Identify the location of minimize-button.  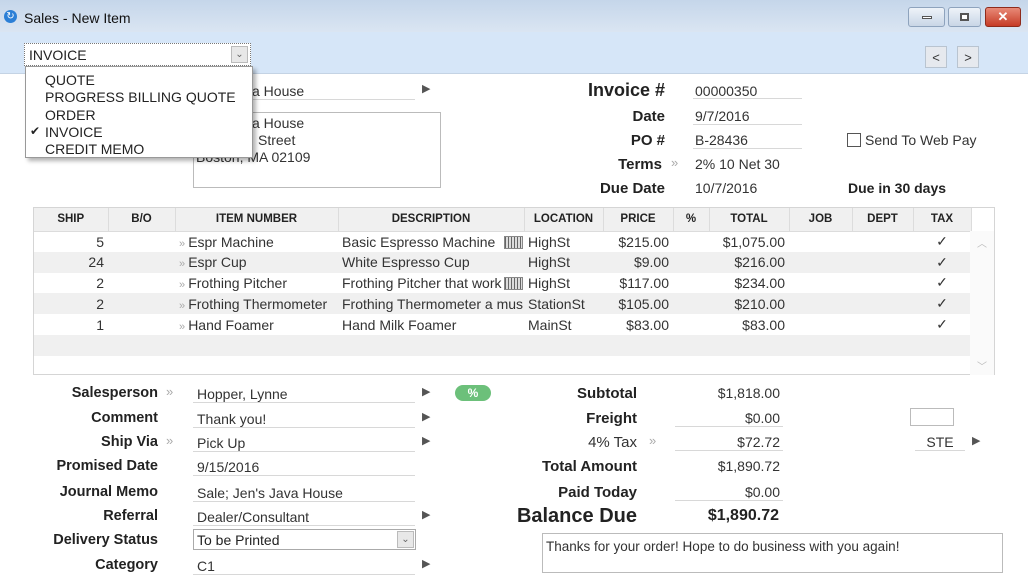
(926, 17).